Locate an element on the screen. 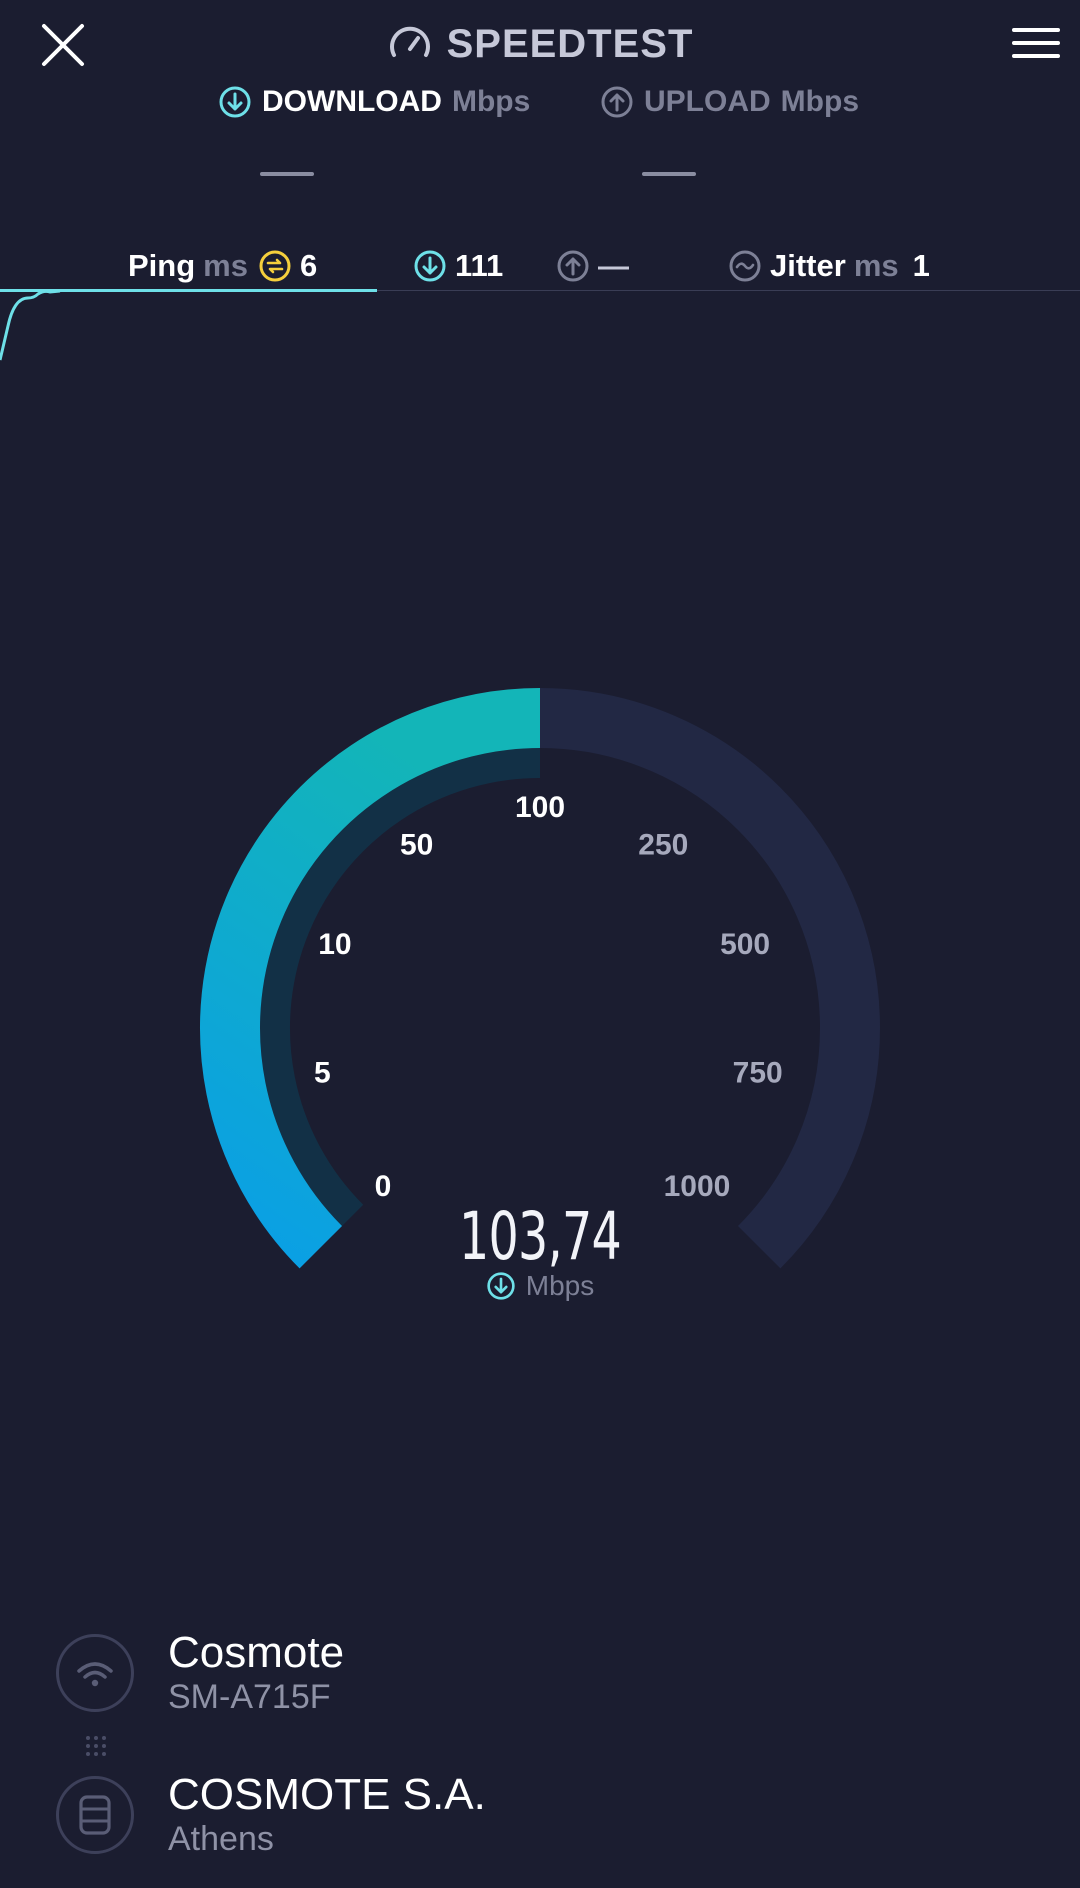 The width and height of the screenshot is (1080, 1888). speedometer-icon is located at coordinates (409, 41).